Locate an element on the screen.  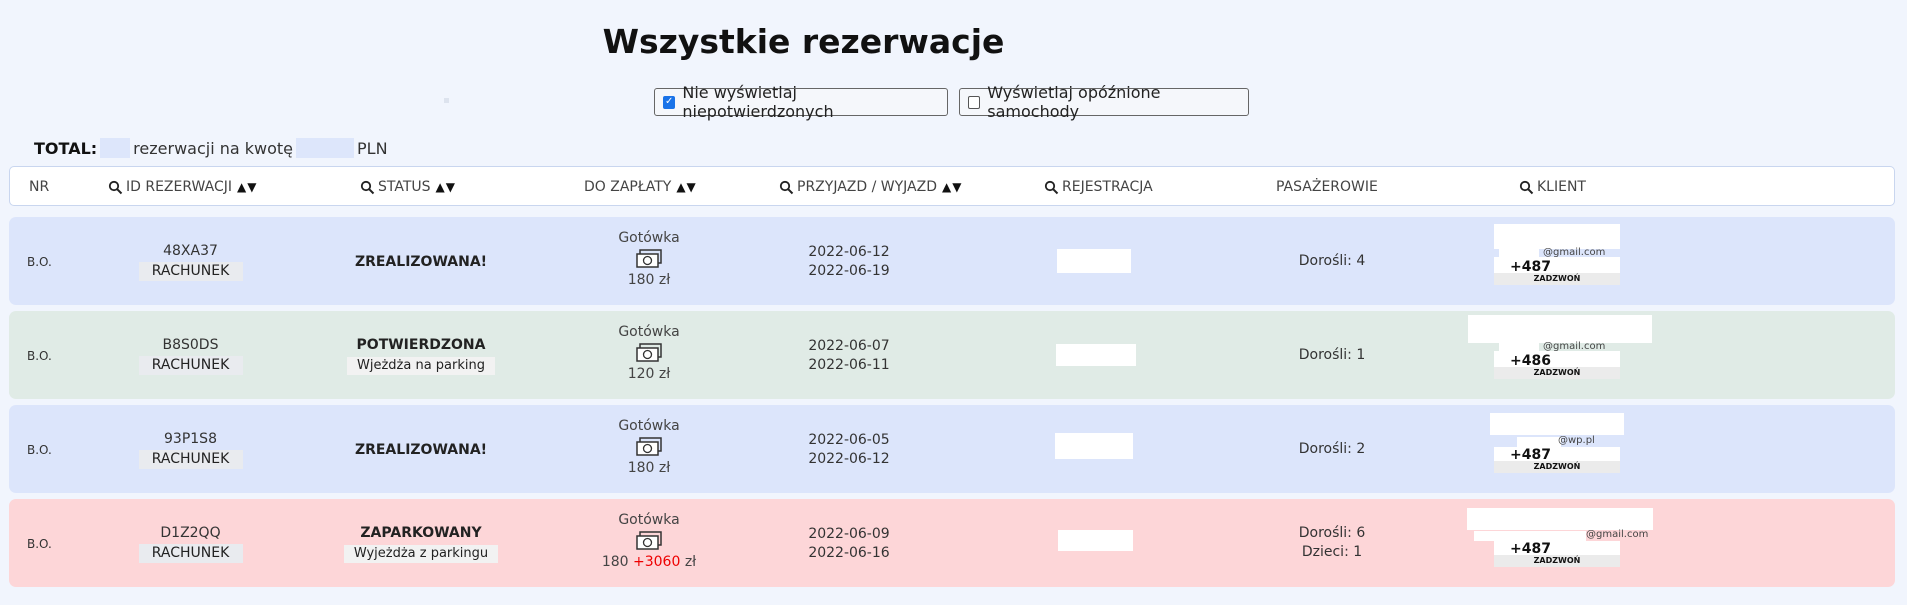
col-payment: DO ZAPŁATY ▲▼ is located at coordinates (640, 187).